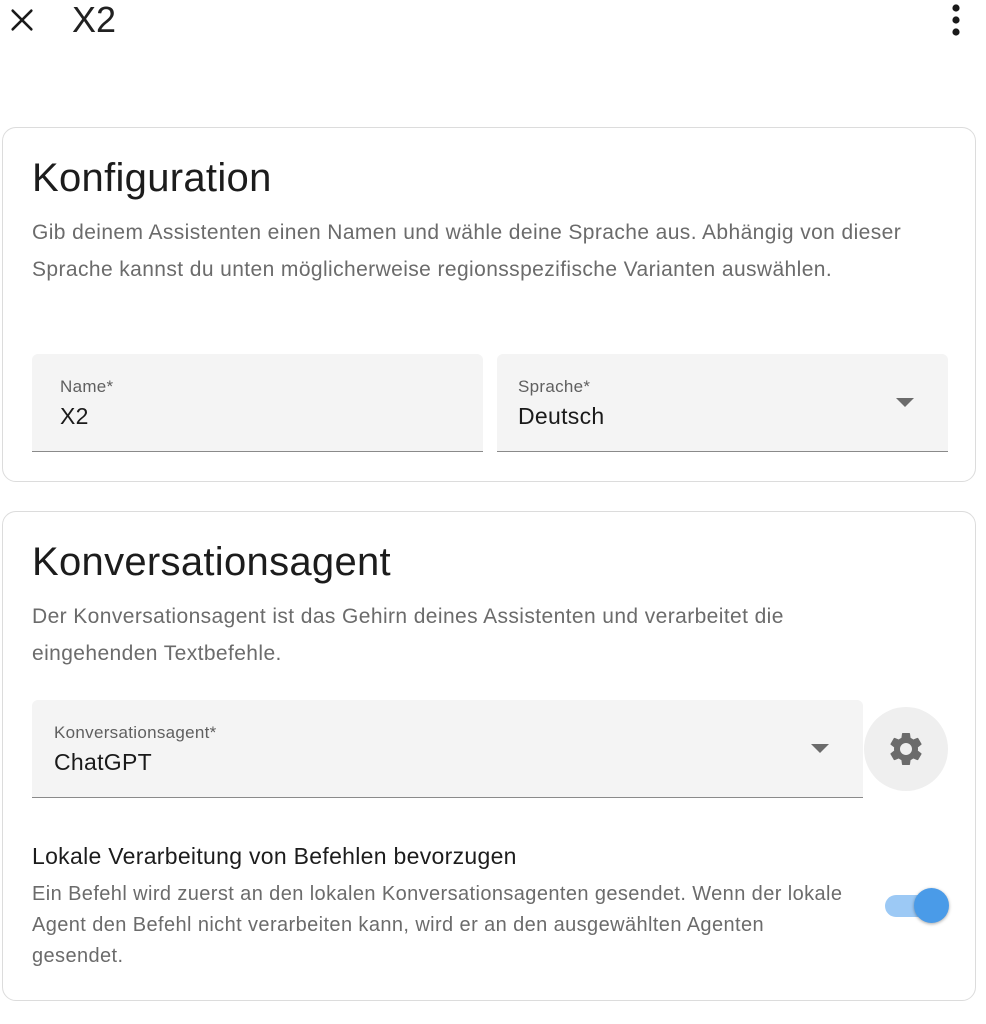 The height and width of the screenshot is (1024, 986). What do you see at coordinates (74, 416) in the screenshot?
I see `name-field-value: X2` at bounding box center [74, 416].